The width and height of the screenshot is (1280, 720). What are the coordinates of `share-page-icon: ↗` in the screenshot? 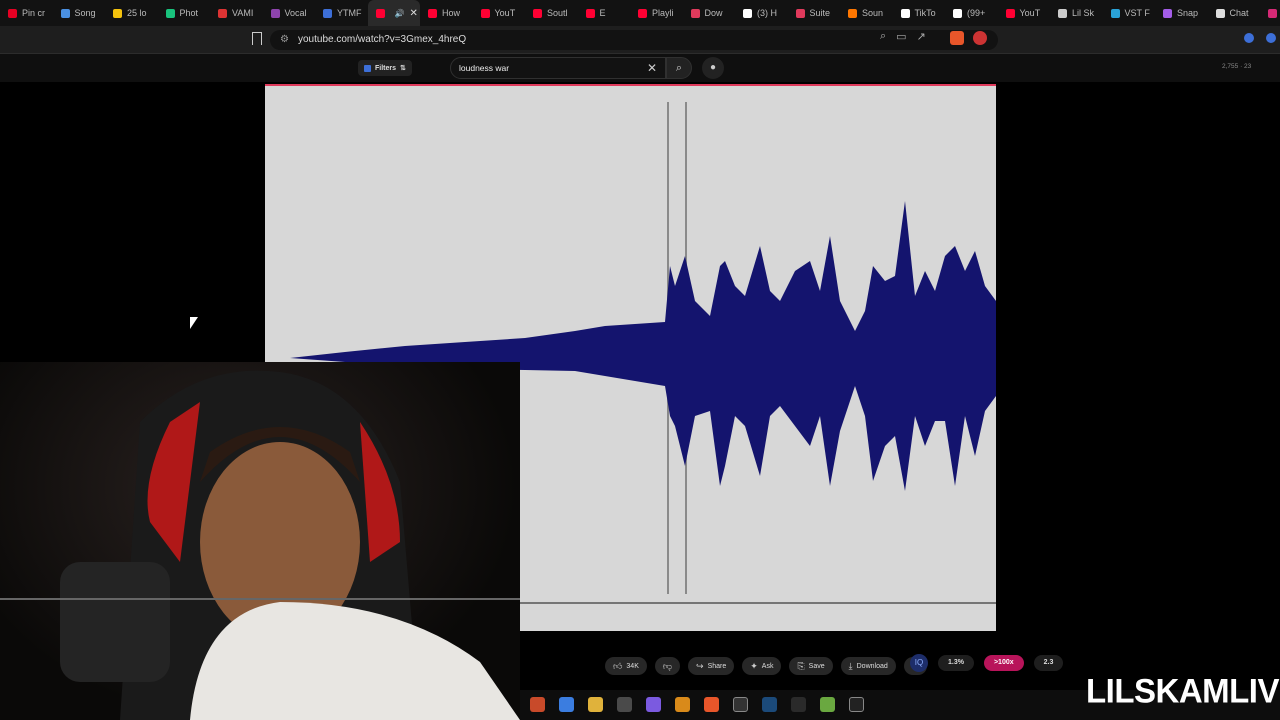 It's located at (921, 36).